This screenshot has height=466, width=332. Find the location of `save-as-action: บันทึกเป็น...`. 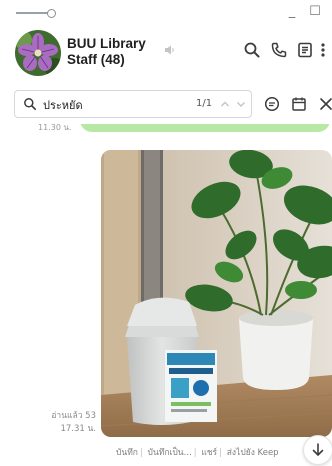

save-as-action: บันทึกเป็น... is located at coordinates (170, 453).